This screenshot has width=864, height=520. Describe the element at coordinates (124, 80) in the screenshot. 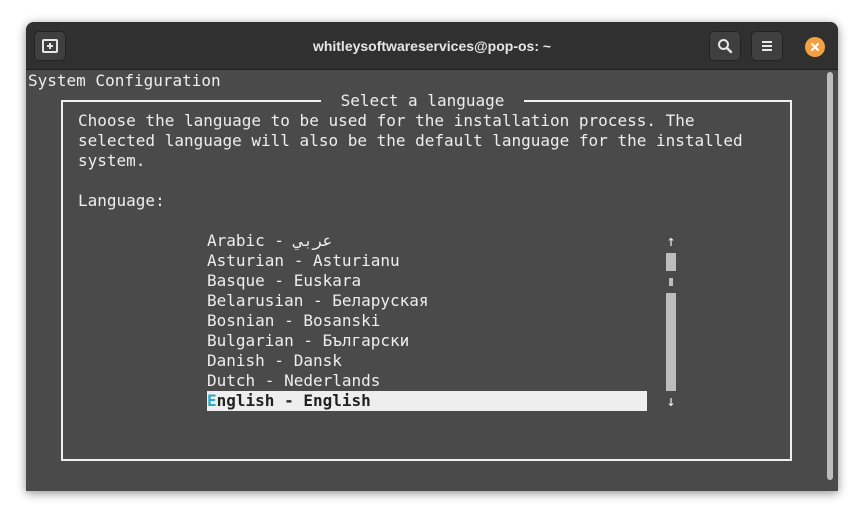

I see `system-configuration-header: System Configuration` at that location.